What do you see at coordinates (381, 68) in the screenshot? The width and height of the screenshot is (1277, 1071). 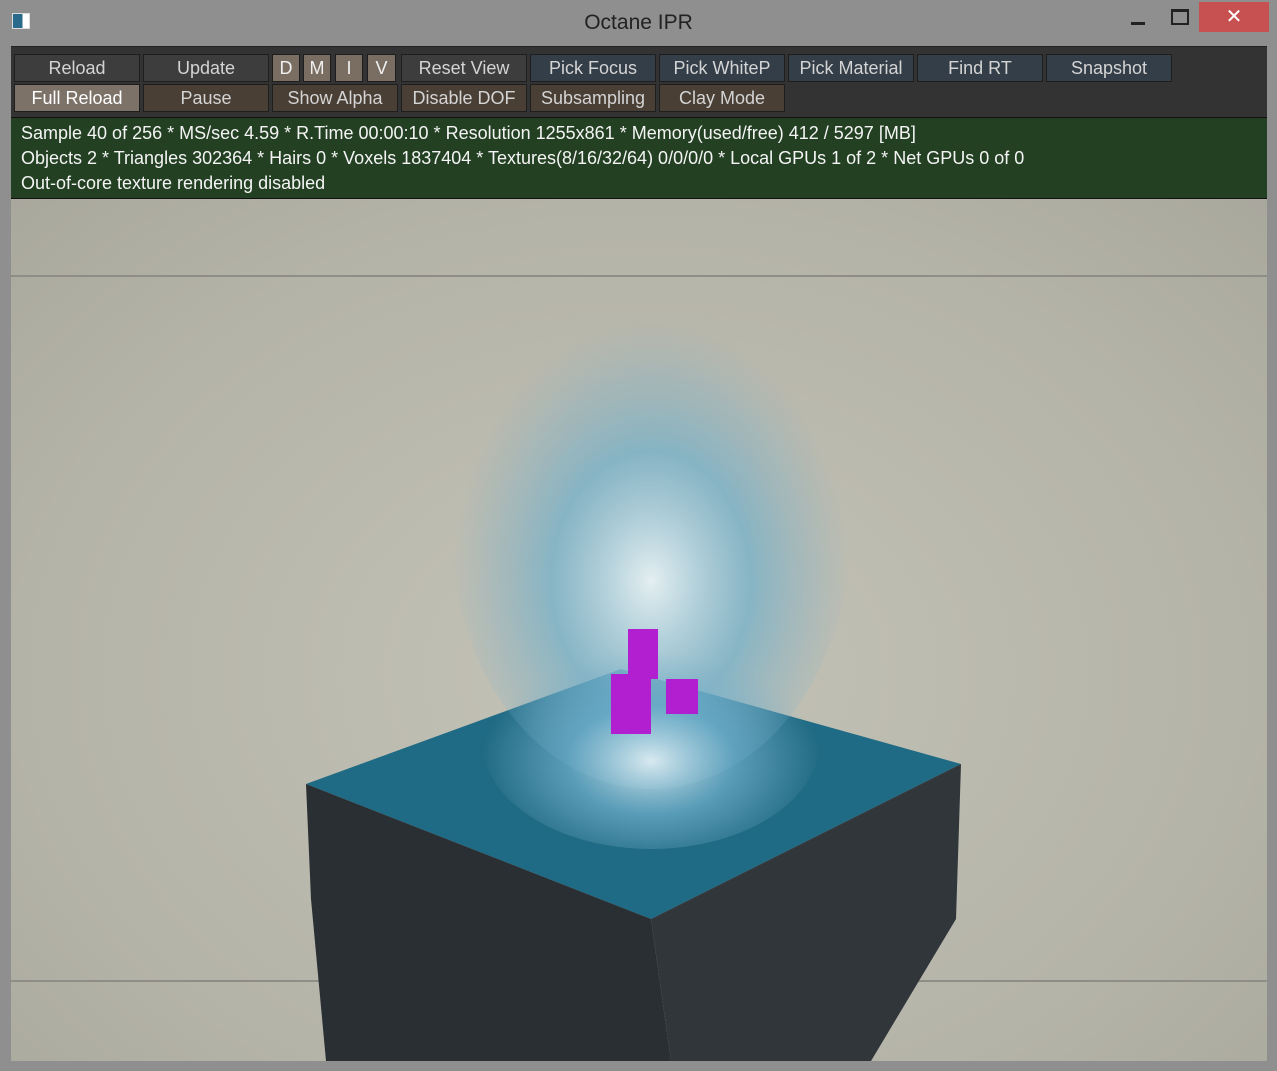 I see `v-button: V` at bounding box center [381, 68].